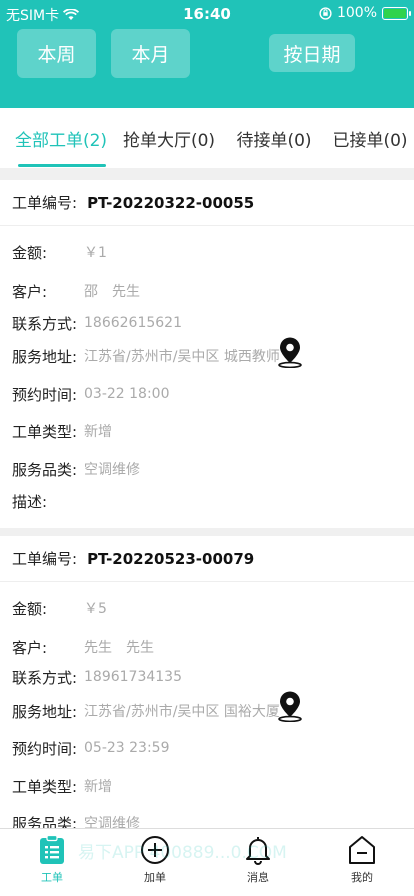  I want to click on tab-all-orders: 全部工单(2), so click(61, 138).